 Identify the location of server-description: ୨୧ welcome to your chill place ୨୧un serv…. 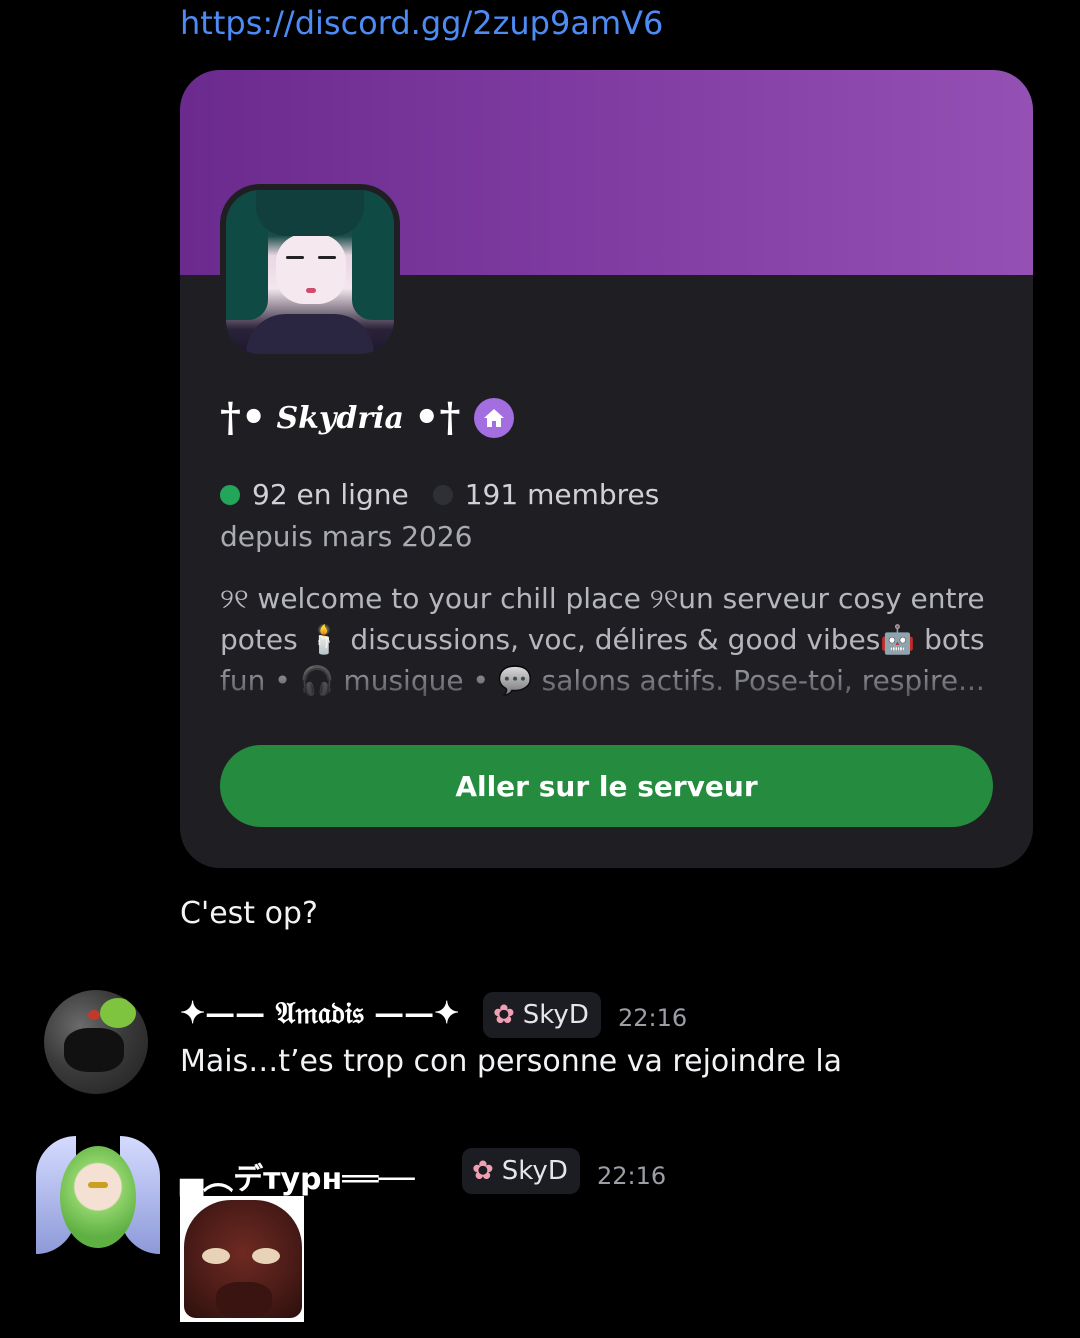
(602, 639).